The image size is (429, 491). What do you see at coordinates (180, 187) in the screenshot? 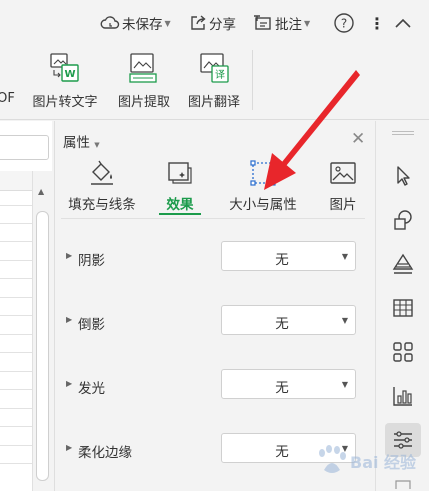
I see `tab-effects: 效果` at bounding box center [180, 187].